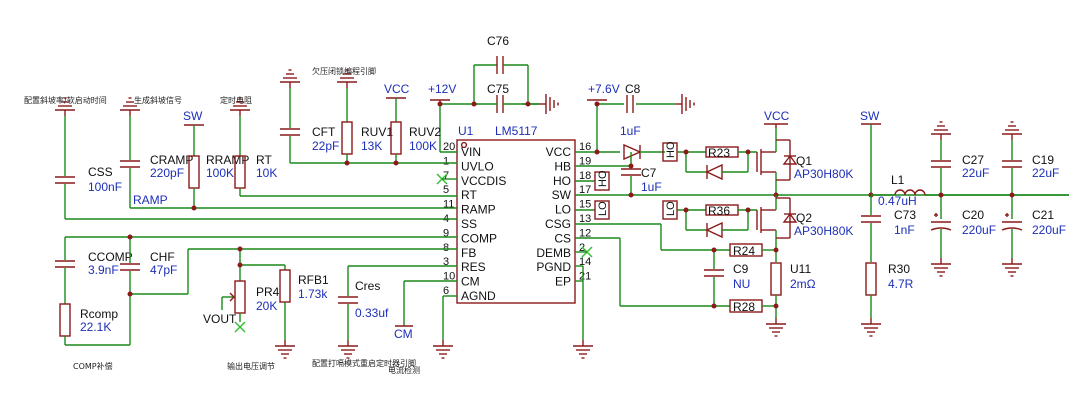 This screenshot has height=419, width=1069. I want to click on c27-ref: C27, so click(973, 160).